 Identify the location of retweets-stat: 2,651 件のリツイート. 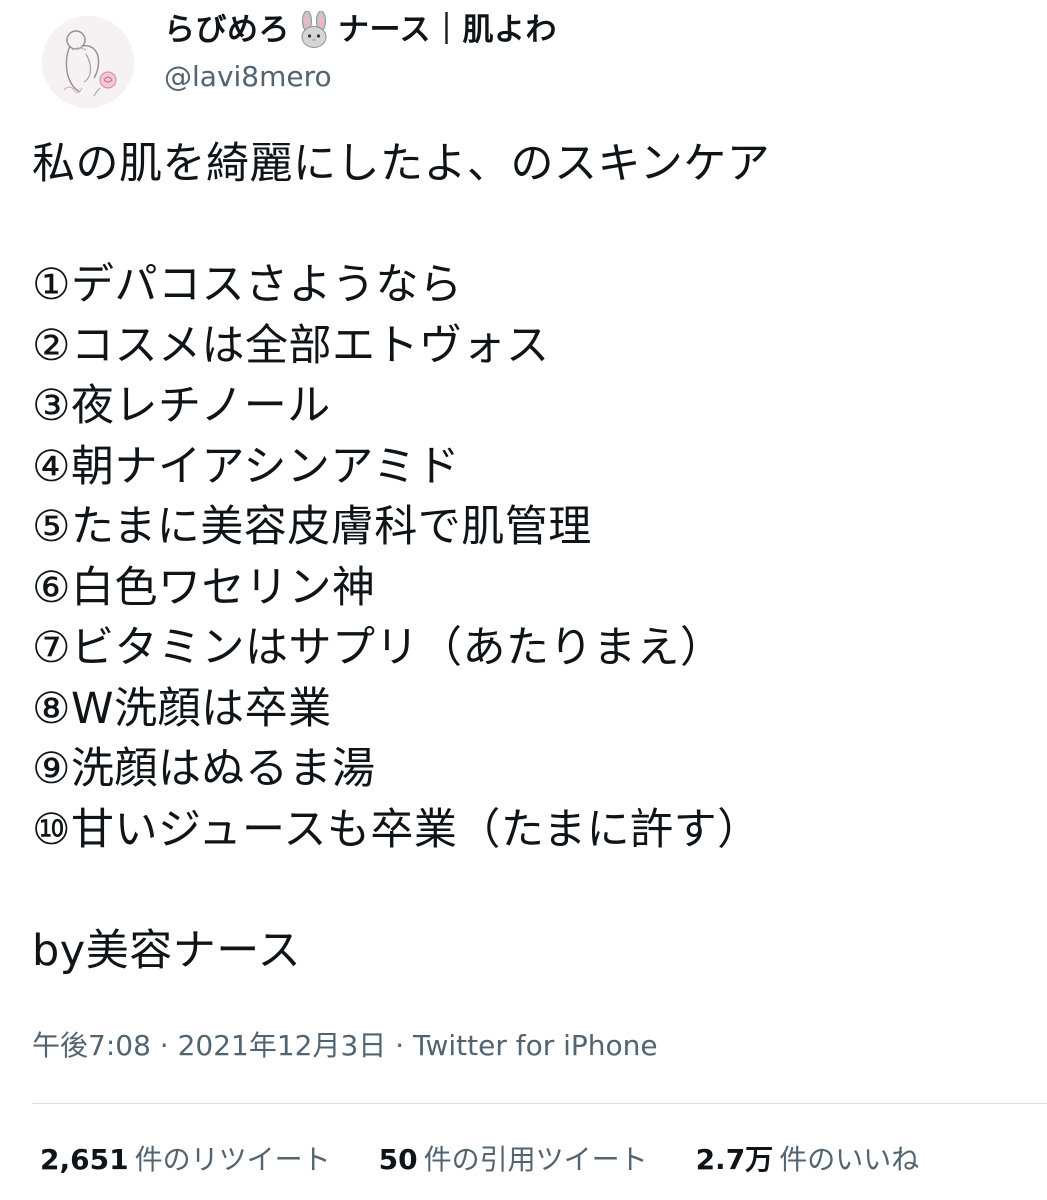
(185, 1160).